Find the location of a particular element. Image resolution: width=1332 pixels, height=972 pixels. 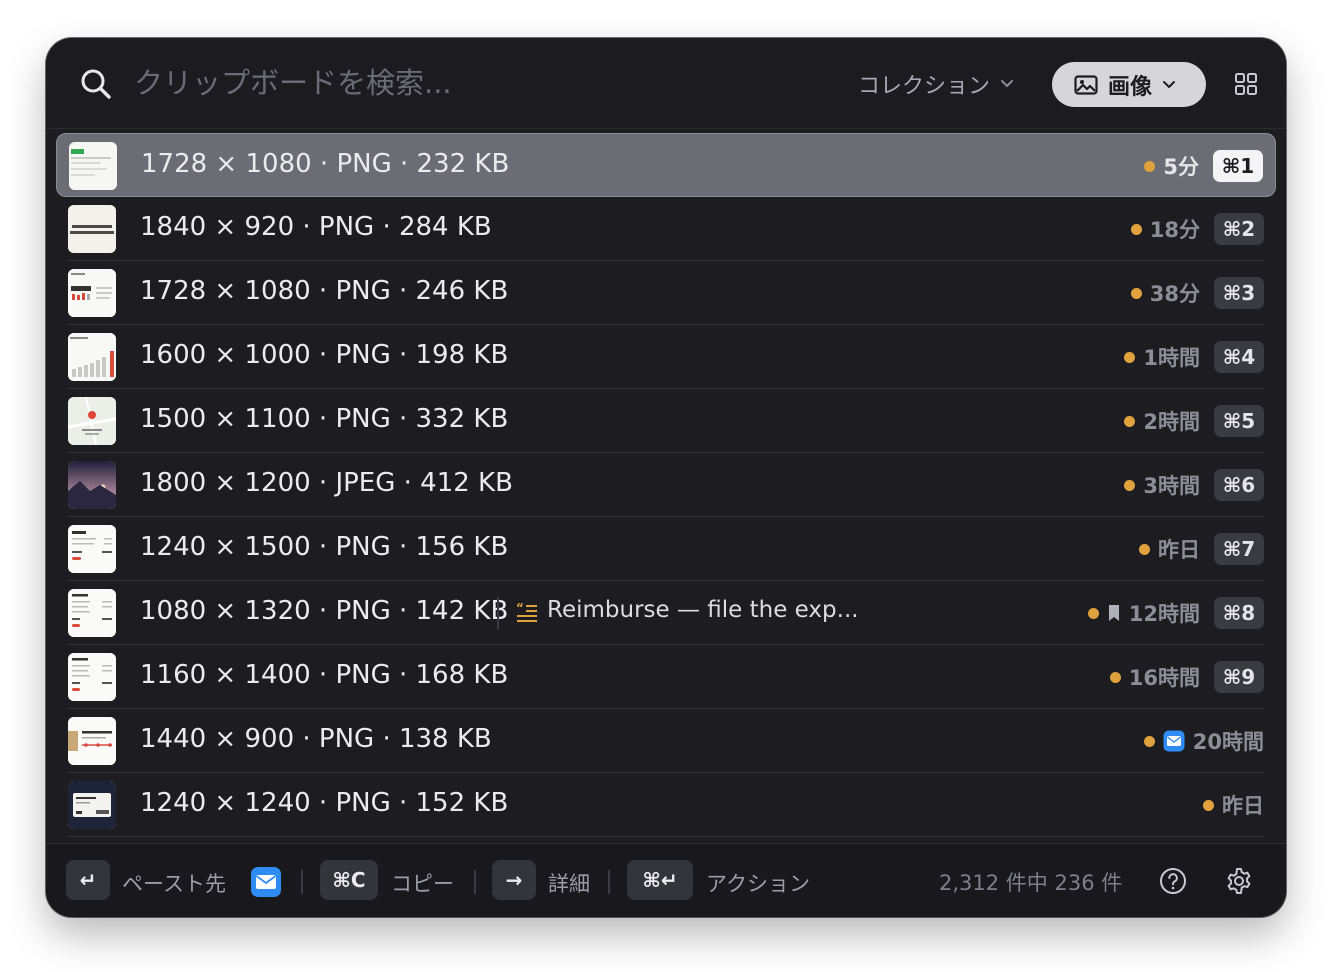

item-title: 1500 × 1100 · PNG · 332 KB is located at coordinates (324, 419).